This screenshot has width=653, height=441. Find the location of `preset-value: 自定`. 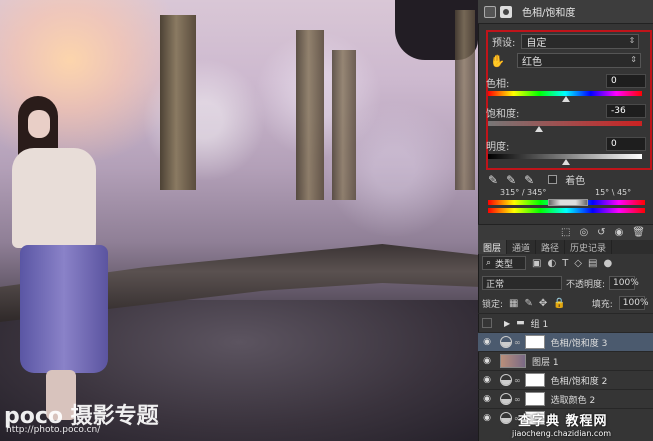

preset-value: 自定 is located at coordinates (536, 43).